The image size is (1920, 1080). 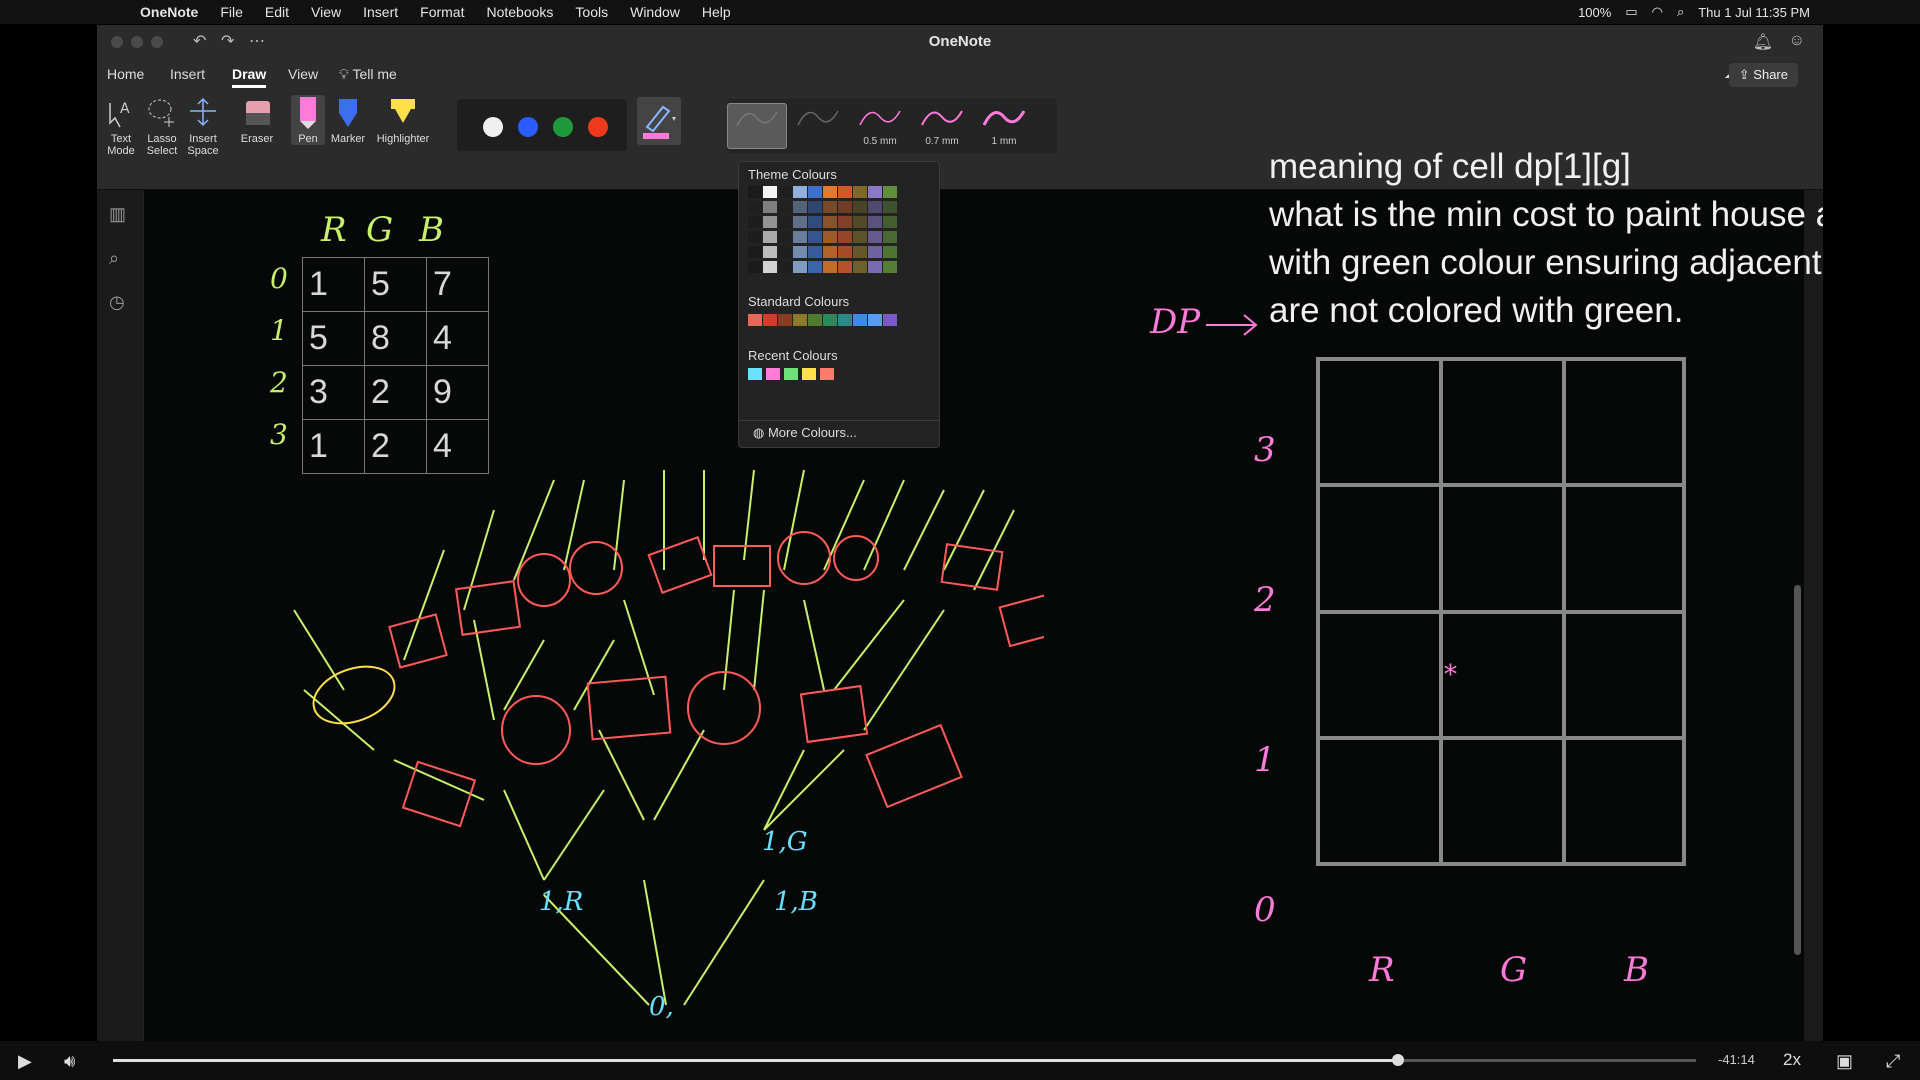 I want to click on playback-rate: 2x, so click(x=1792, y=1060).